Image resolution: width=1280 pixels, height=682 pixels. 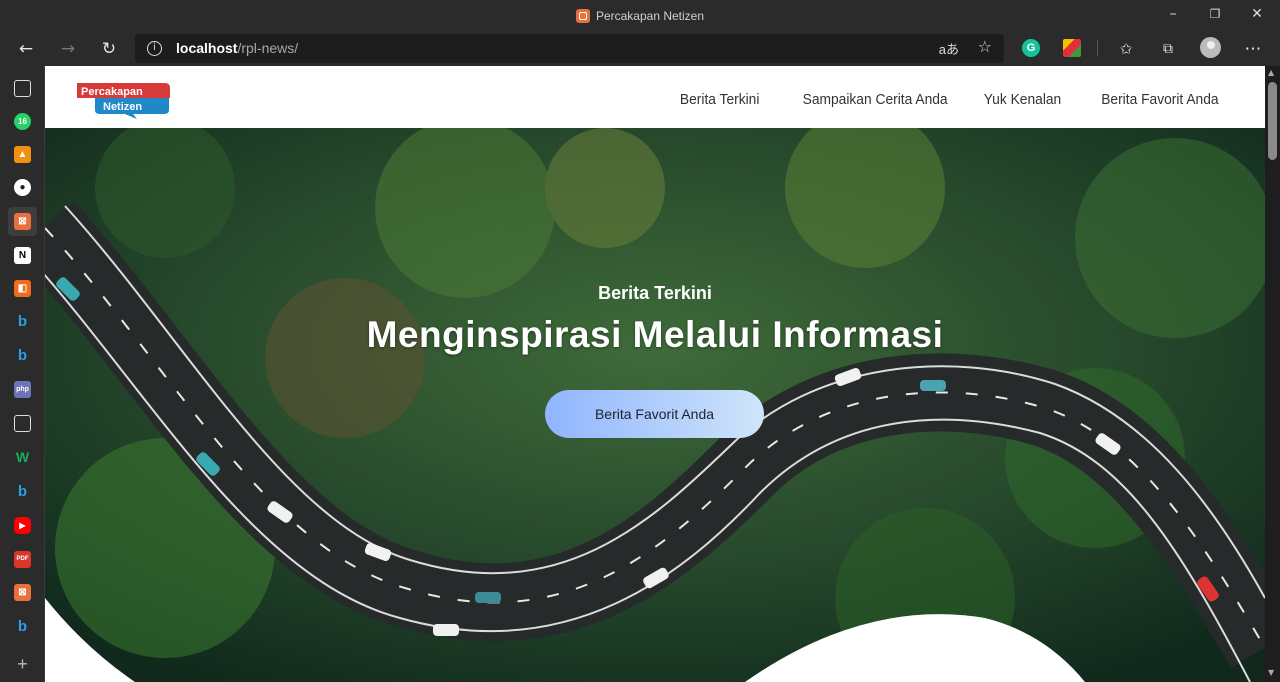 What do you see at coordinates (122, 107) in the screenshot?
I see `logo-line2: Netizen` at bounding box center [122, 107].